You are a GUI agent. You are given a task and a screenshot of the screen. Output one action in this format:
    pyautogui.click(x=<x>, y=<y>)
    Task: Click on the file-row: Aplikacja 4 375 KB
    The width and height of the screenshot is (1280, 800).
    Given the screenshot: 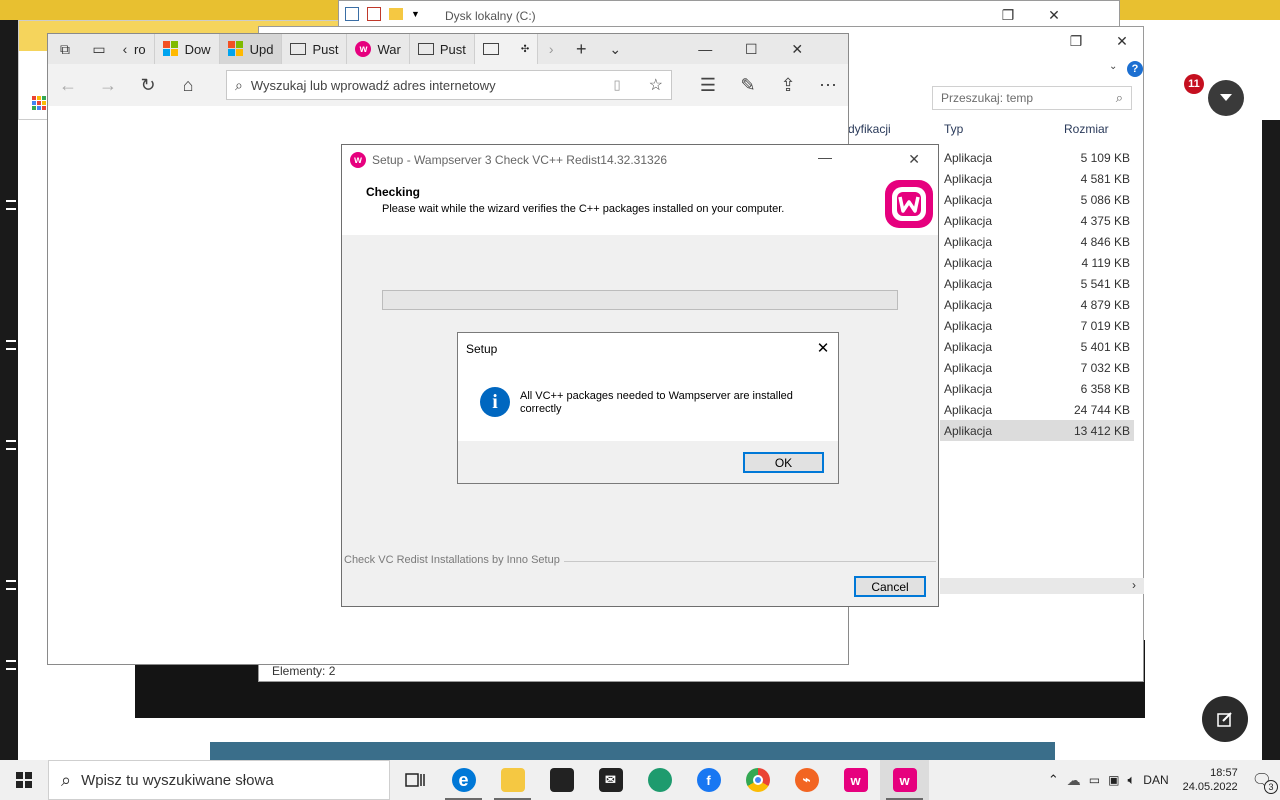 What is the action you would take?
    pyautogui.click(x=1037, y=220)
    